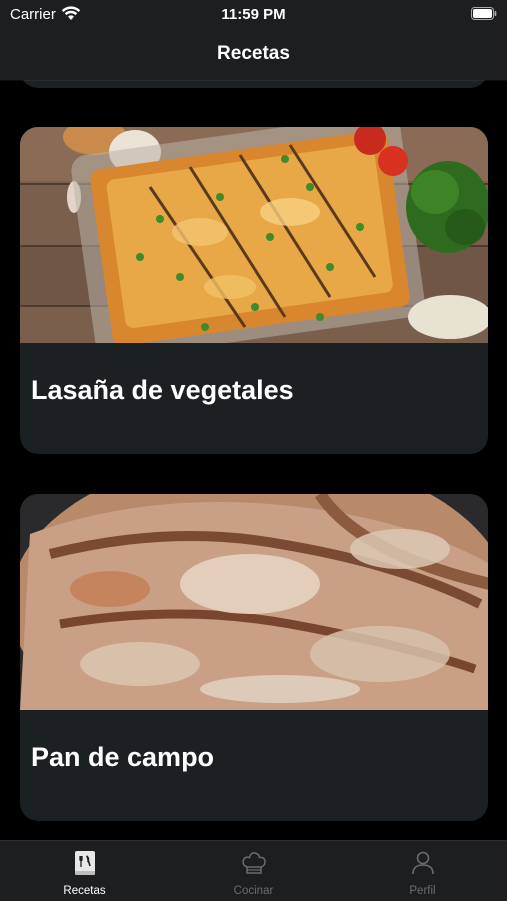 The image size is (507, 901). Describe the element at coordinates (423, 863) in the screenshot. I see `person-icon` at that location.